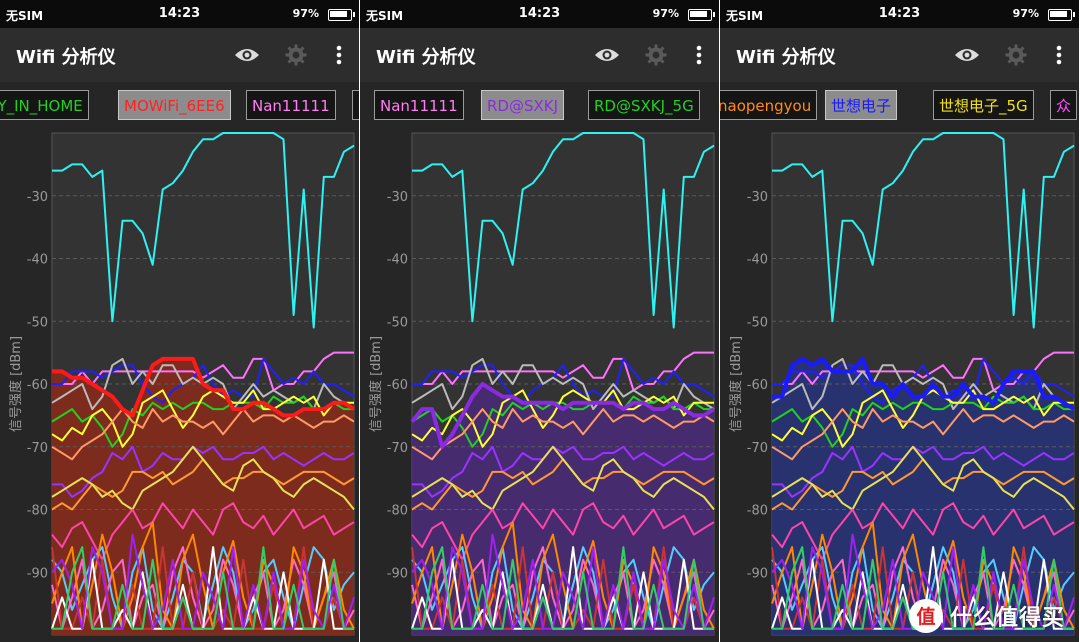 The width and height of the screenshot is (1080, 642). Describe the element at coordinates (1064, 105) in the screenshot. I see `network-chip: 众` at that location.